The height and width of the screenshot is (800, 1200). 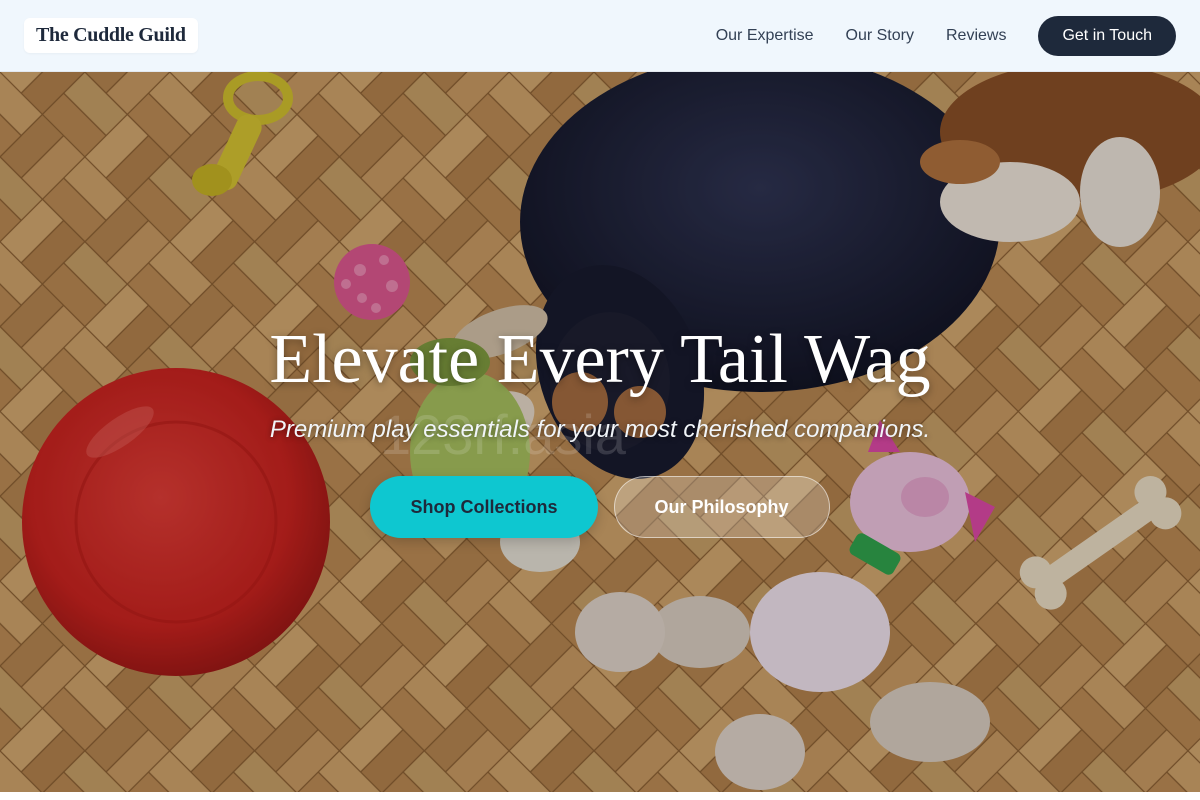 What do you see at coordinates (976, 36) in the screenshot?
I see `nav-link-reviews: Reviews` at bounding box center [976, 36].